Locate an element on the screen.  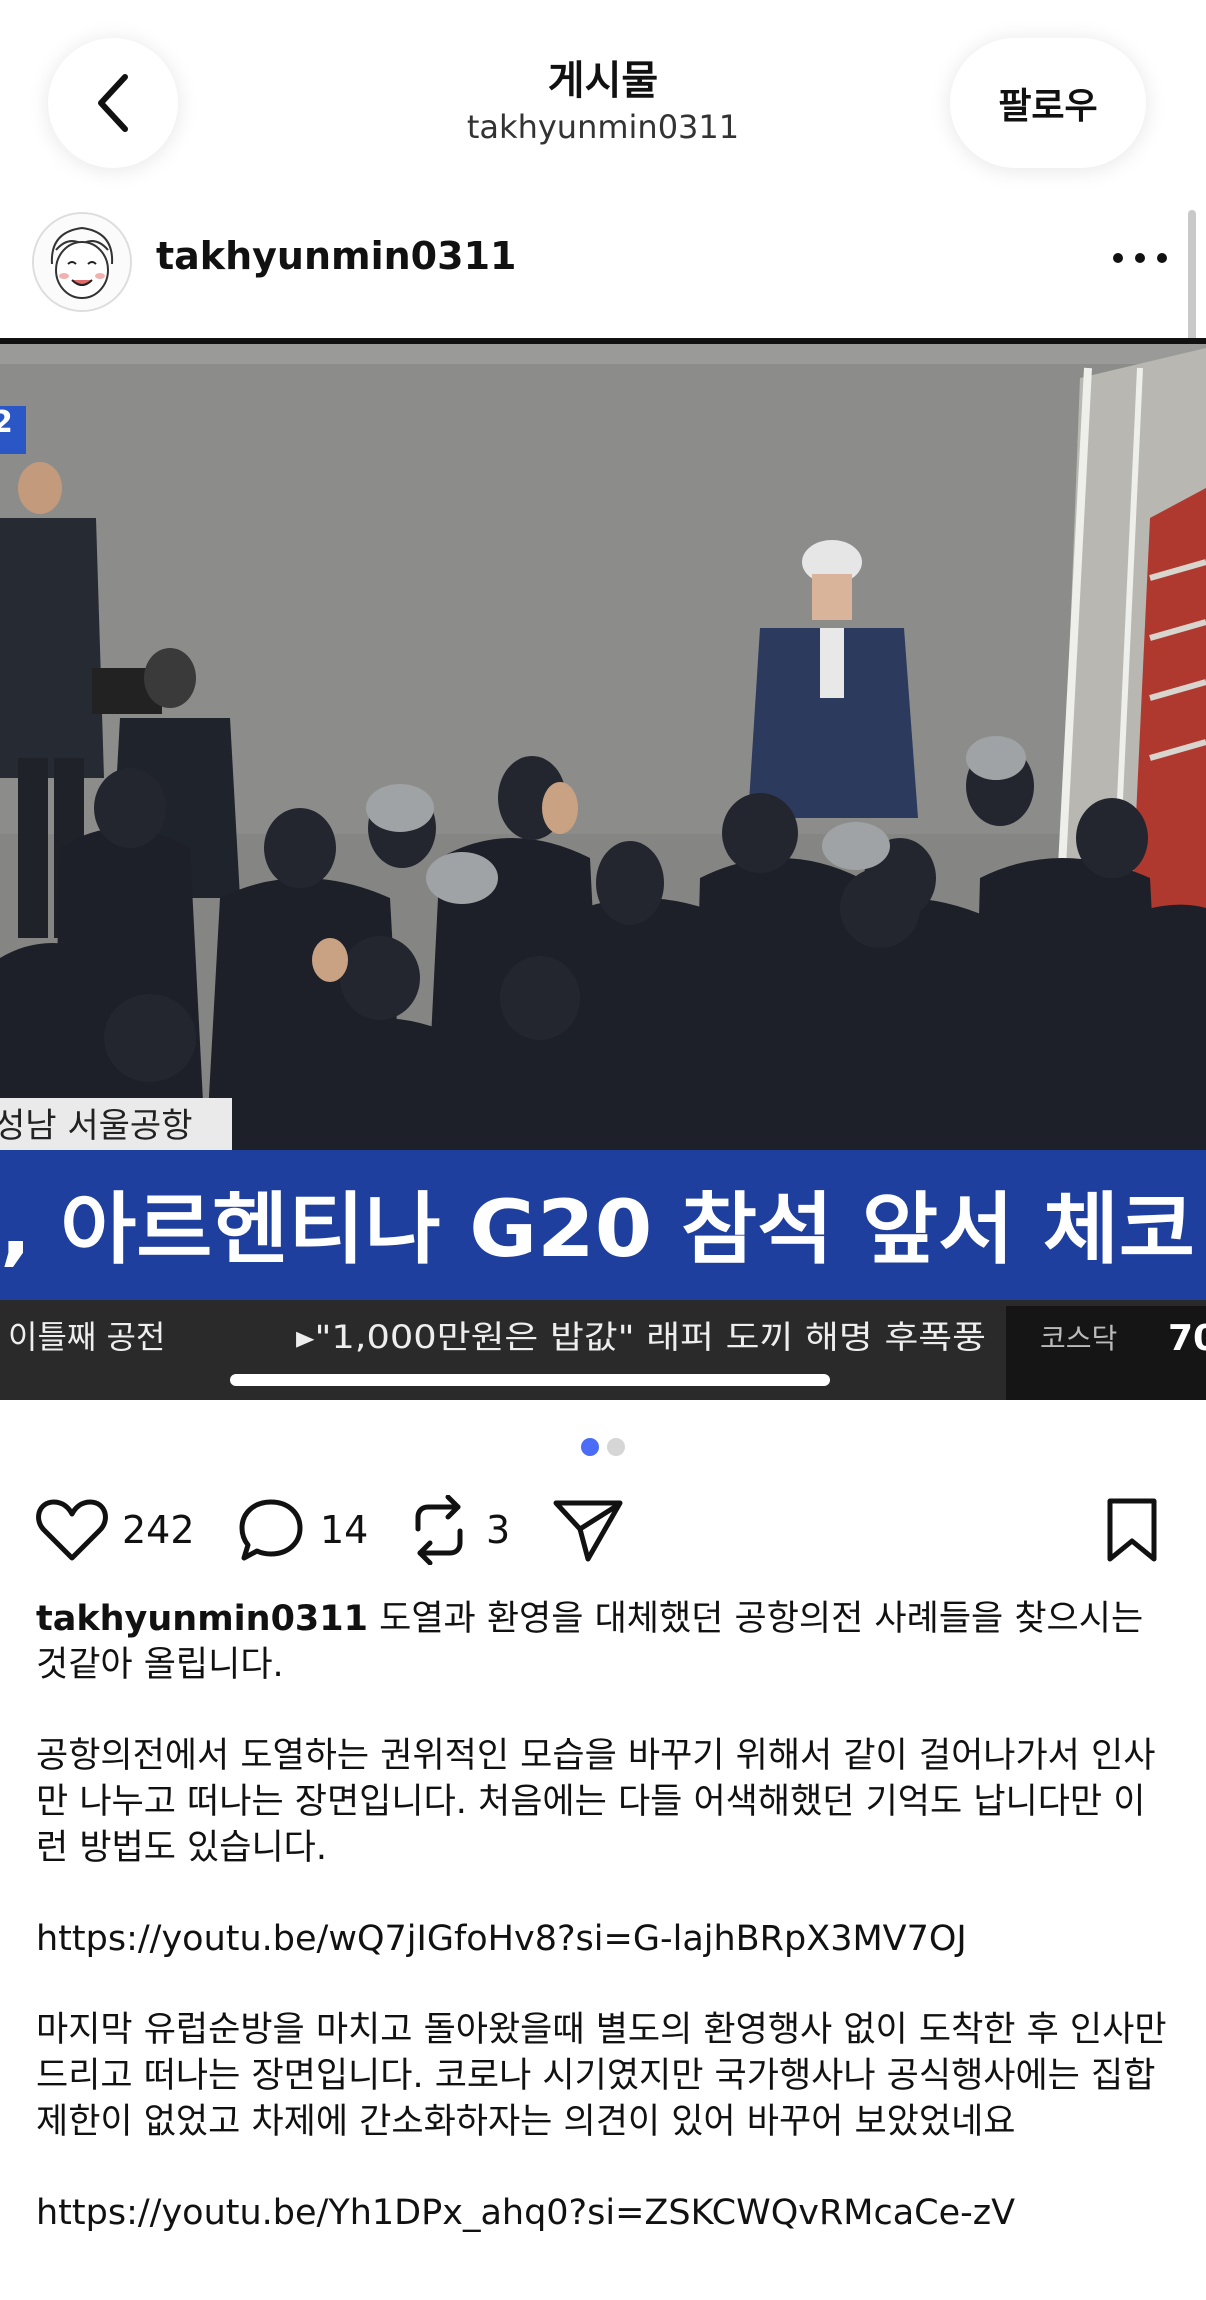
repost-icon is located at coordinates (439, 1530).